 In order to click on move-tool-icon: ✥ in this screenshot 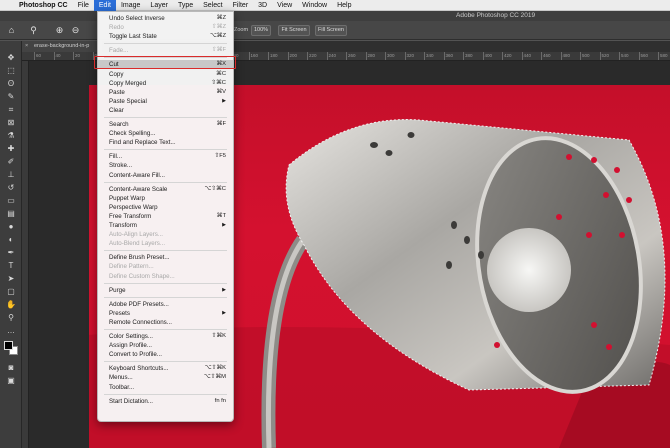, I will do `click(11, 58)`.